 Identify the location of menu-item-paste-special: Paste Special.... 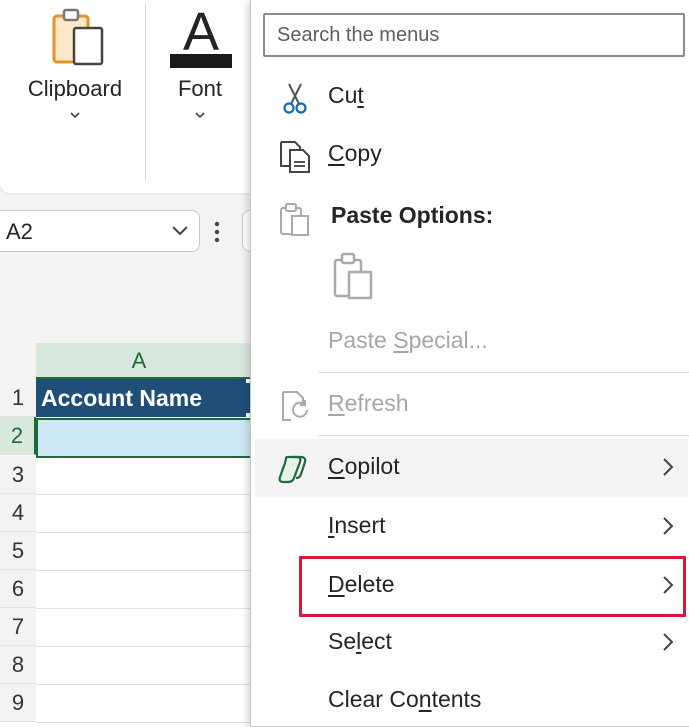
(471, 341).